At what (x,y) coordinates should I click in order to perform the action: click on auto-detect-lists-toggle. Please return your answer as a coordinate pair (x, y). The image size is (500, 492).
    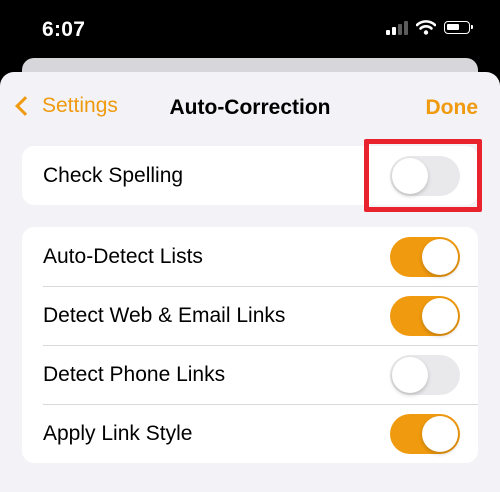
    Looking at the image, I should click on (425, 257).